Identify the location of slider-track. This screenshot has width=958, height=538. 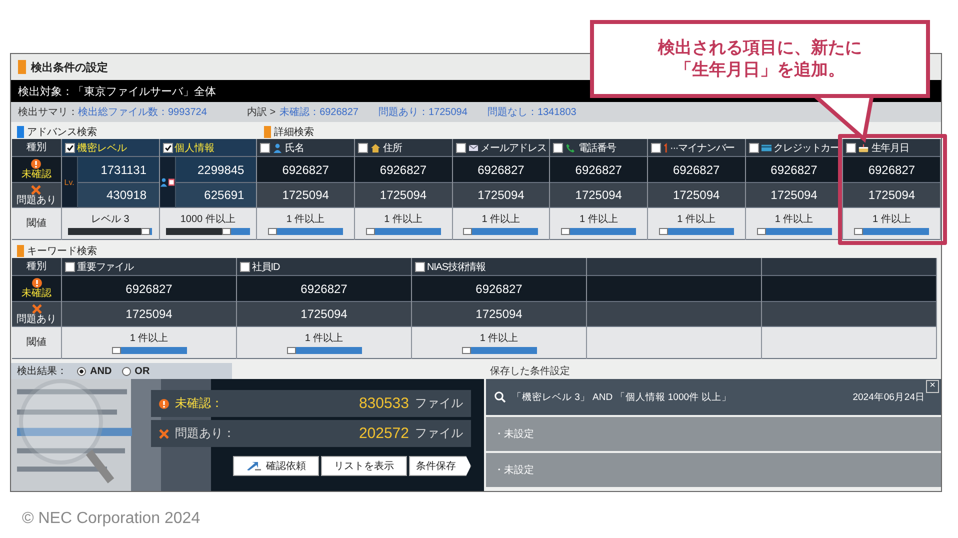
(110, 231).